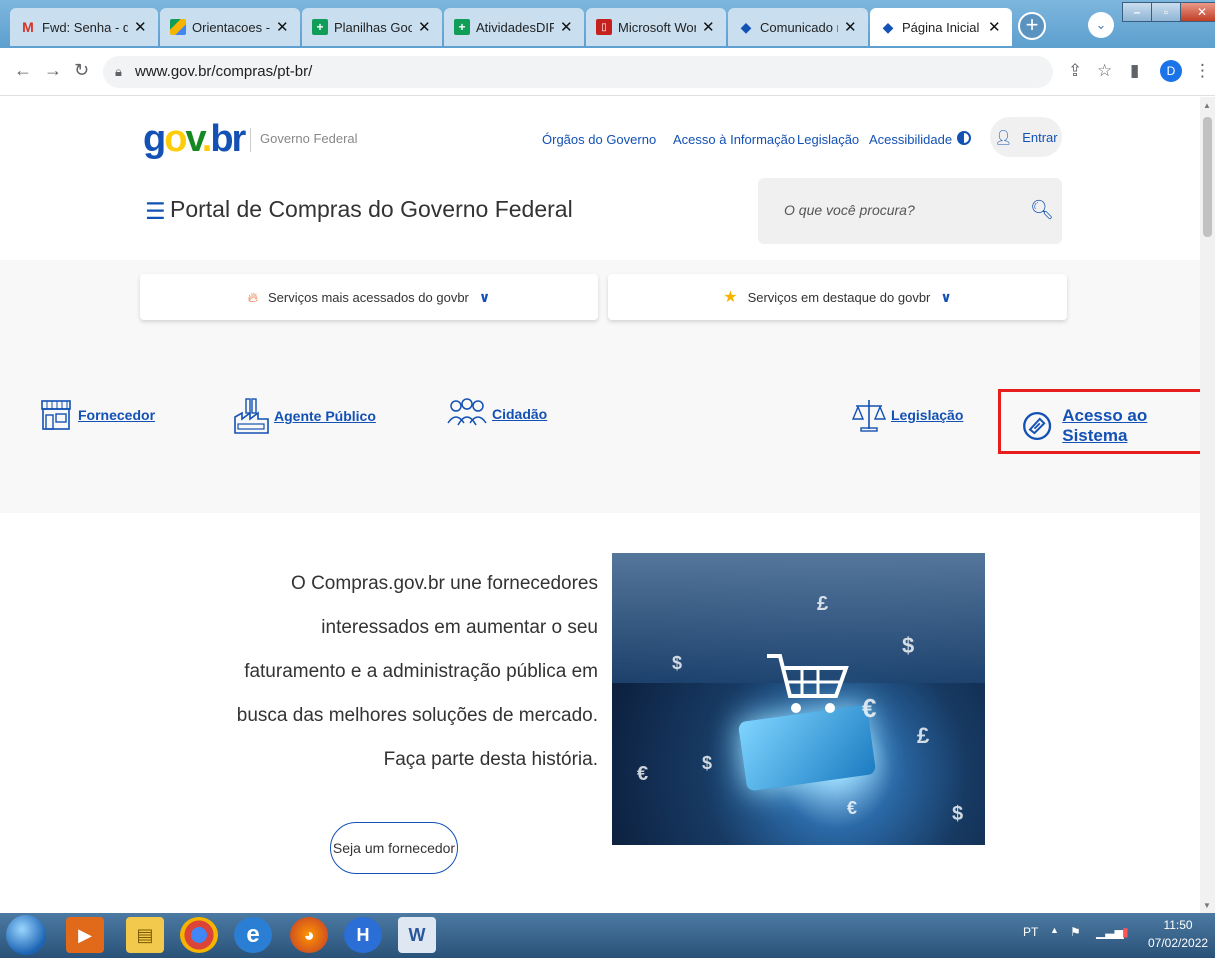 The image size is (1215, 958). What do you see at coordinates (1207, 505) in the screenshot?
I see `page-scrollbar: ▲ ▼` at bounding box center [1207, 505].